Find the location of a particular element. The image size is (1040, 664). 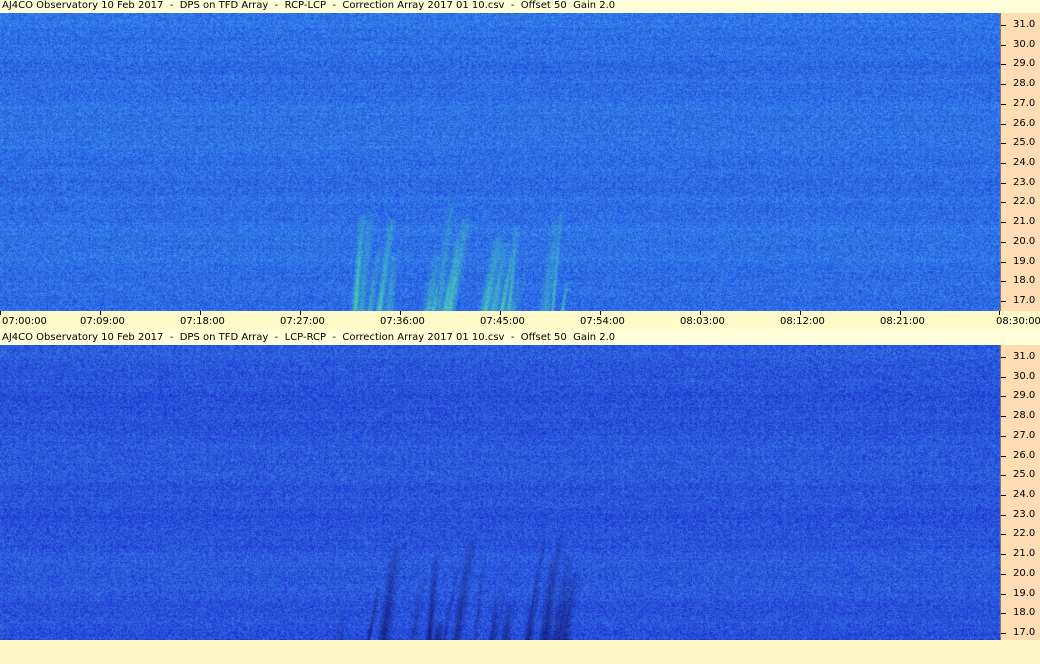

x-tick-label: 08:30:00 is located at coordinates (1018, 321).